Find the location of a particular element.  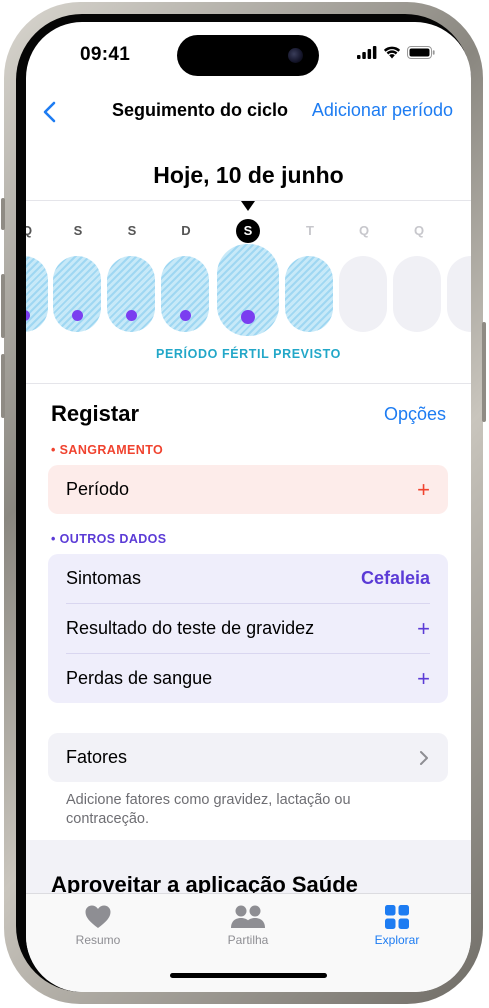

people-icon is located at coordinates (248, 916).